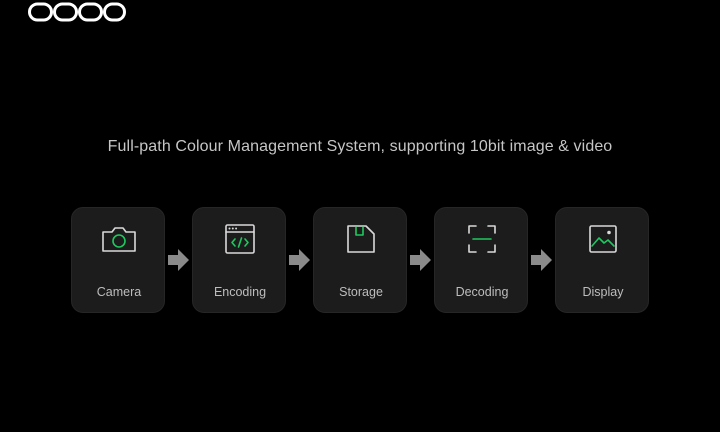 The image size is (720, 432). I want to click on image-icon, so click(603, 239).